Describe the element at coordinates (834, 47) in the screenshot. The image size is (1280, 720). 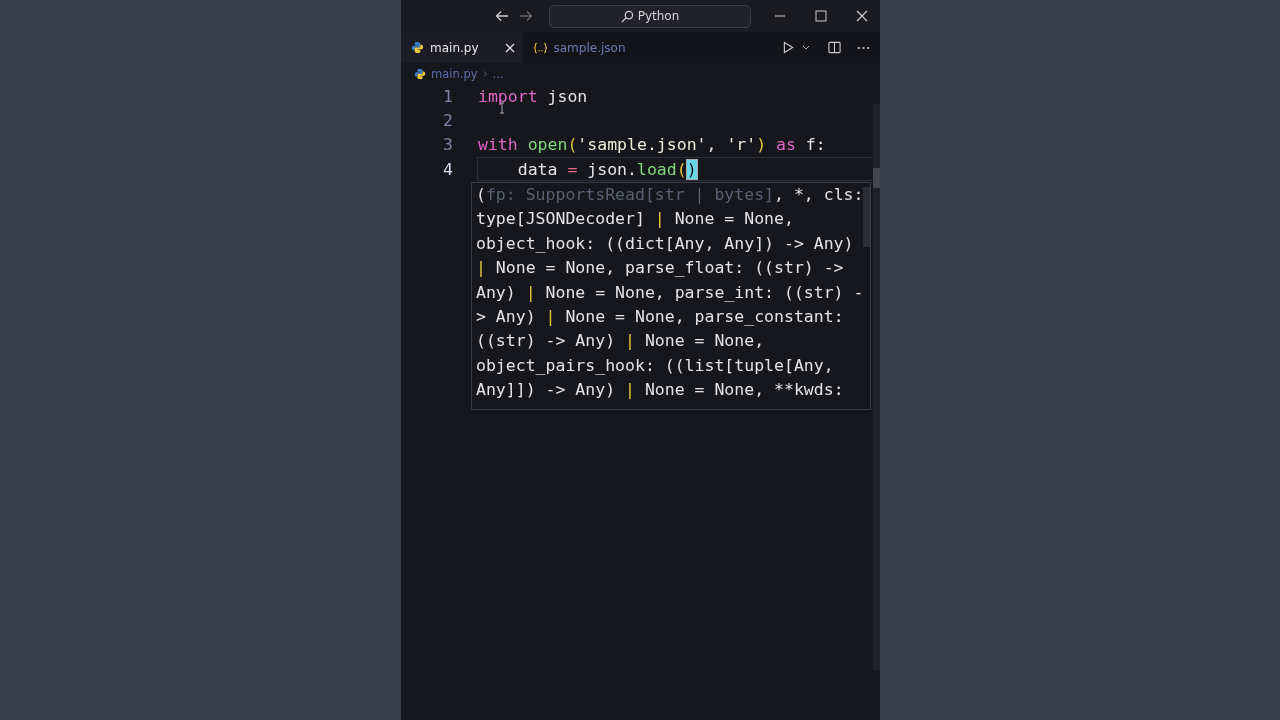
I see `split-editor-icon` at that location.